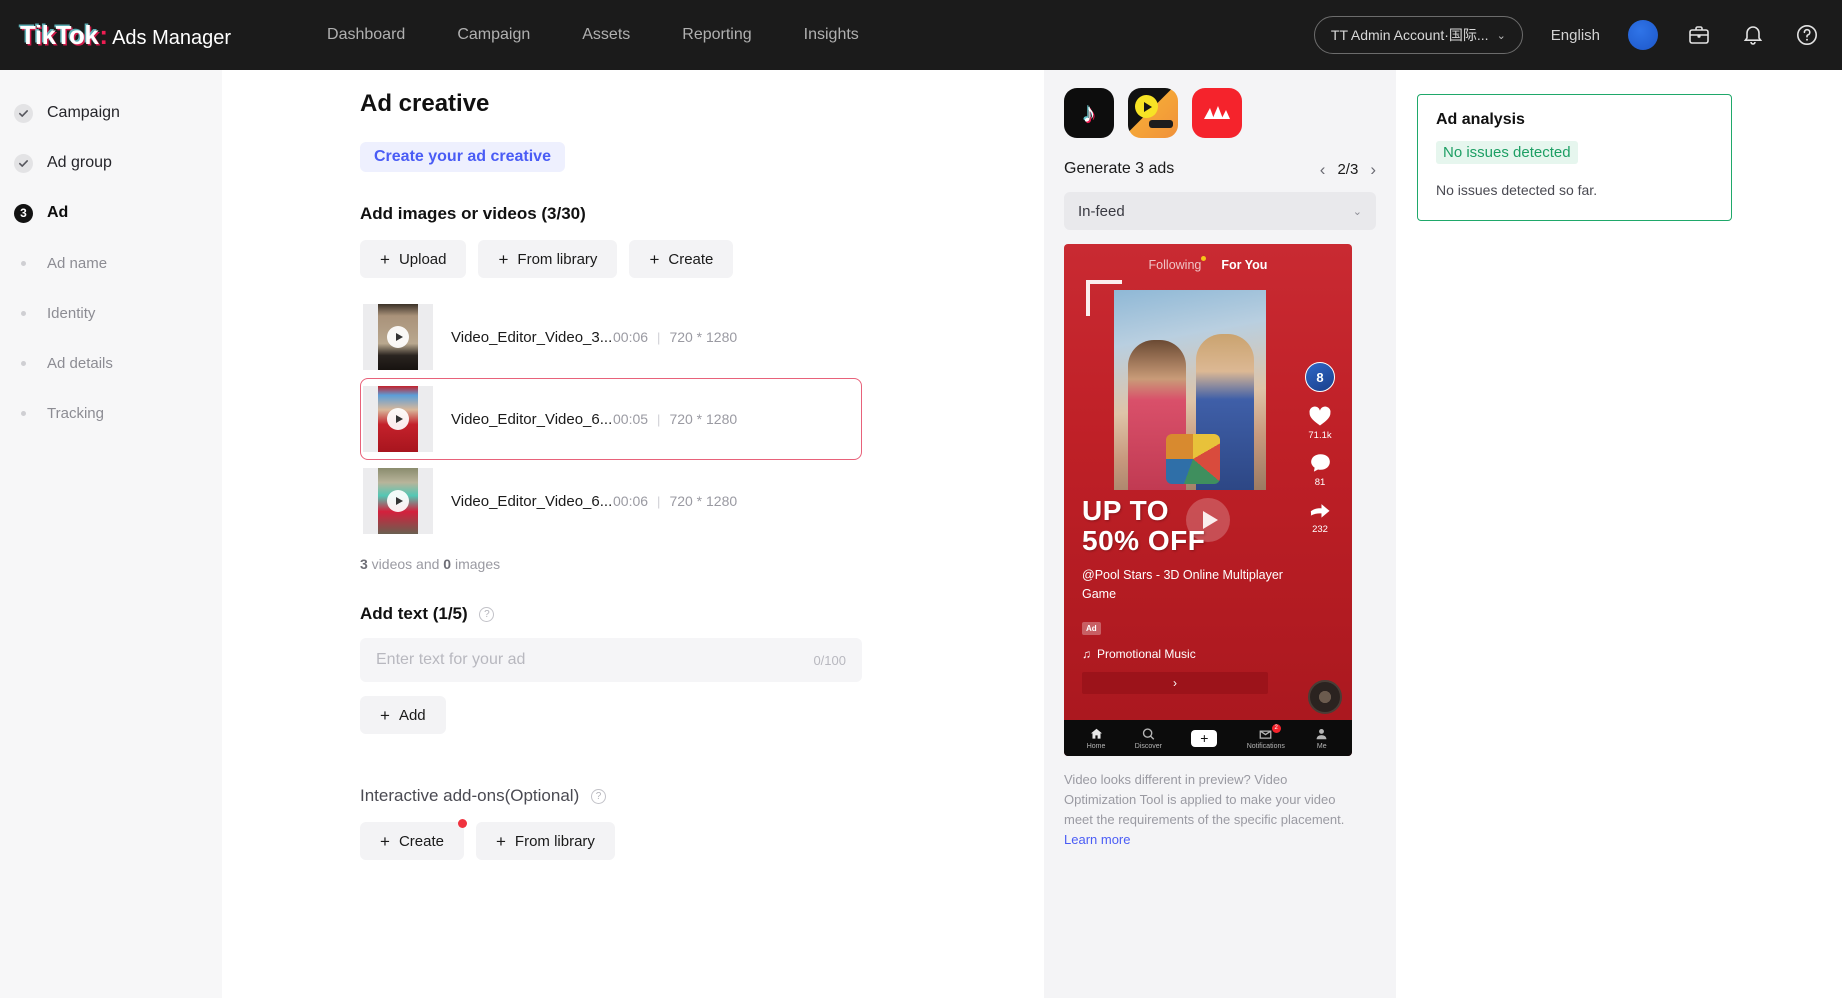 The height and width of the screenshot is (998, 1842). What do you see at coordinates (703, 500) in the screenshot?
I see `video-dimensions: 720 * 1280` at bounding box center [703, 500].